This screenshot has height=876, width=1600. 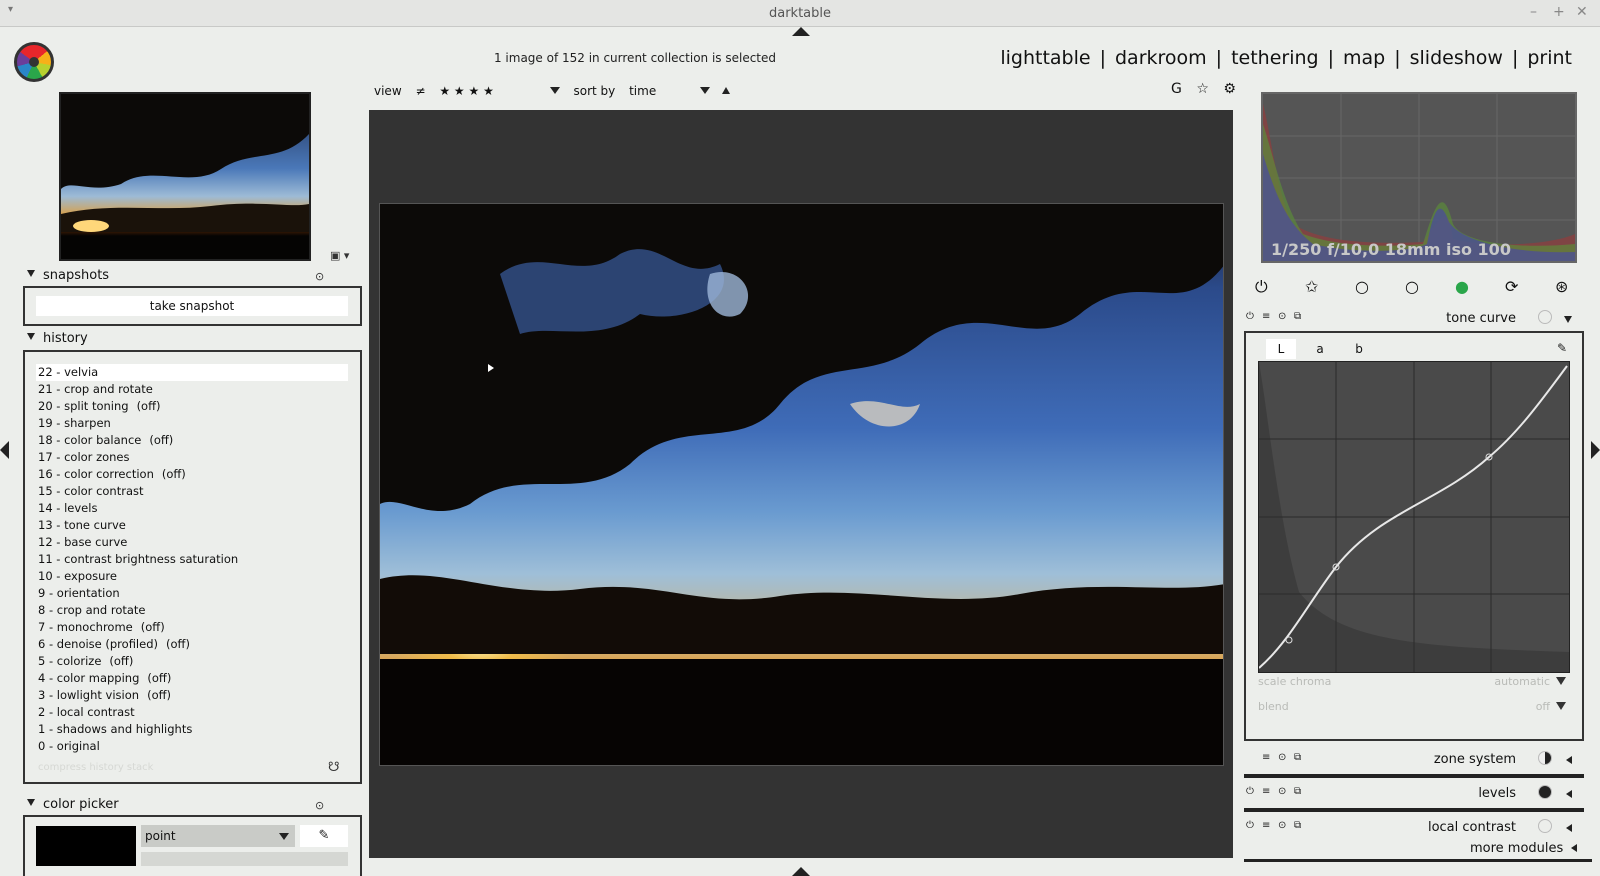 I want to click on history-item: 20 - split toning (off), so click(x=192, y=406).